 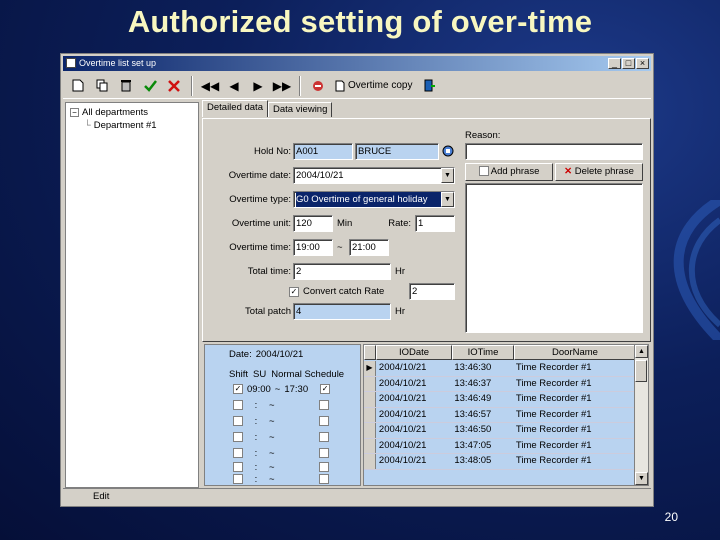 I want to click on scroll-down-icon: ▼, so click(x=641, y=478).